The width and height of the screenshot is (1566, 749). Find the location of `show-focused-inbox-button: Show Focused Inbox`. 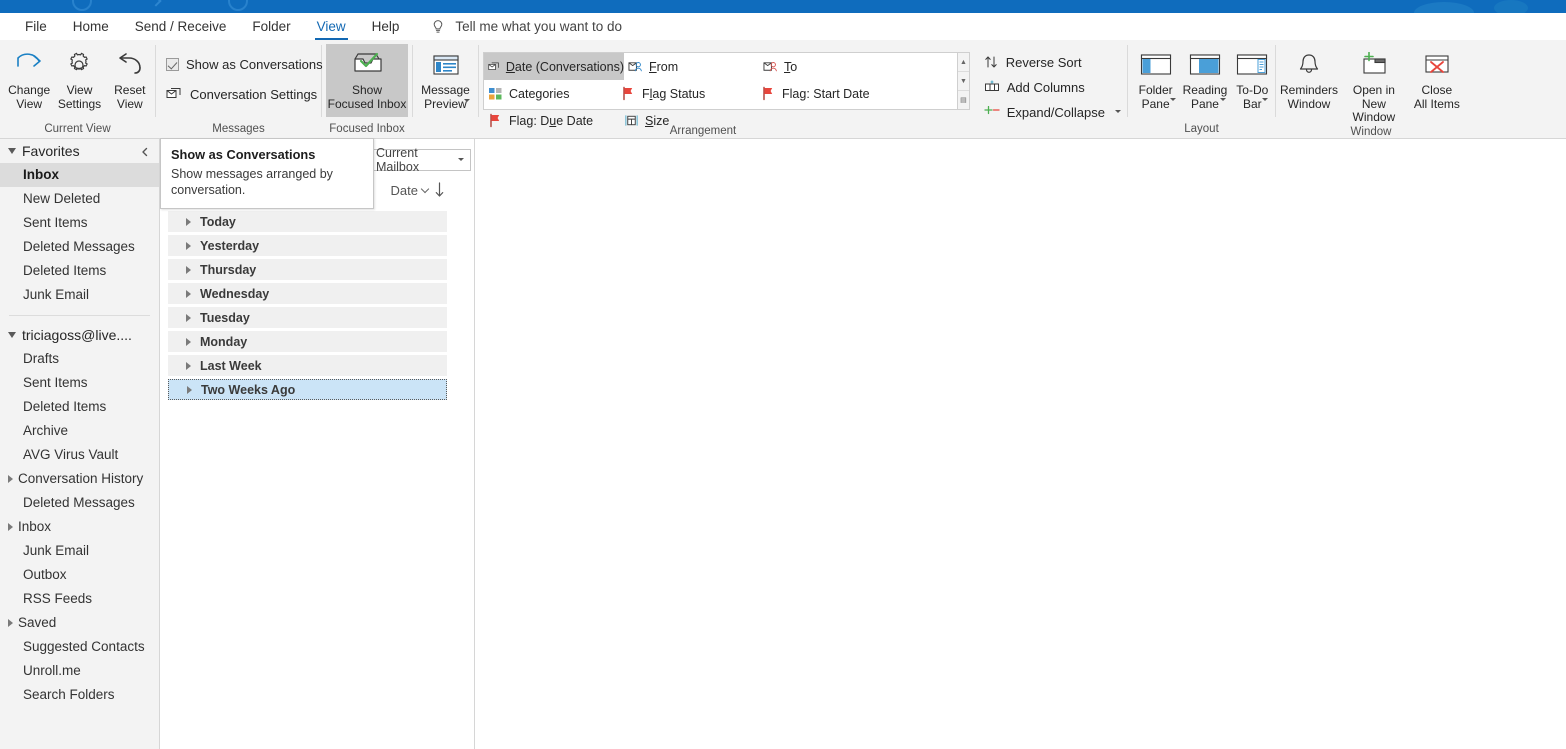

show-focused-inbox-button: Show Focused Inbox is located at coordinates (367, 80).